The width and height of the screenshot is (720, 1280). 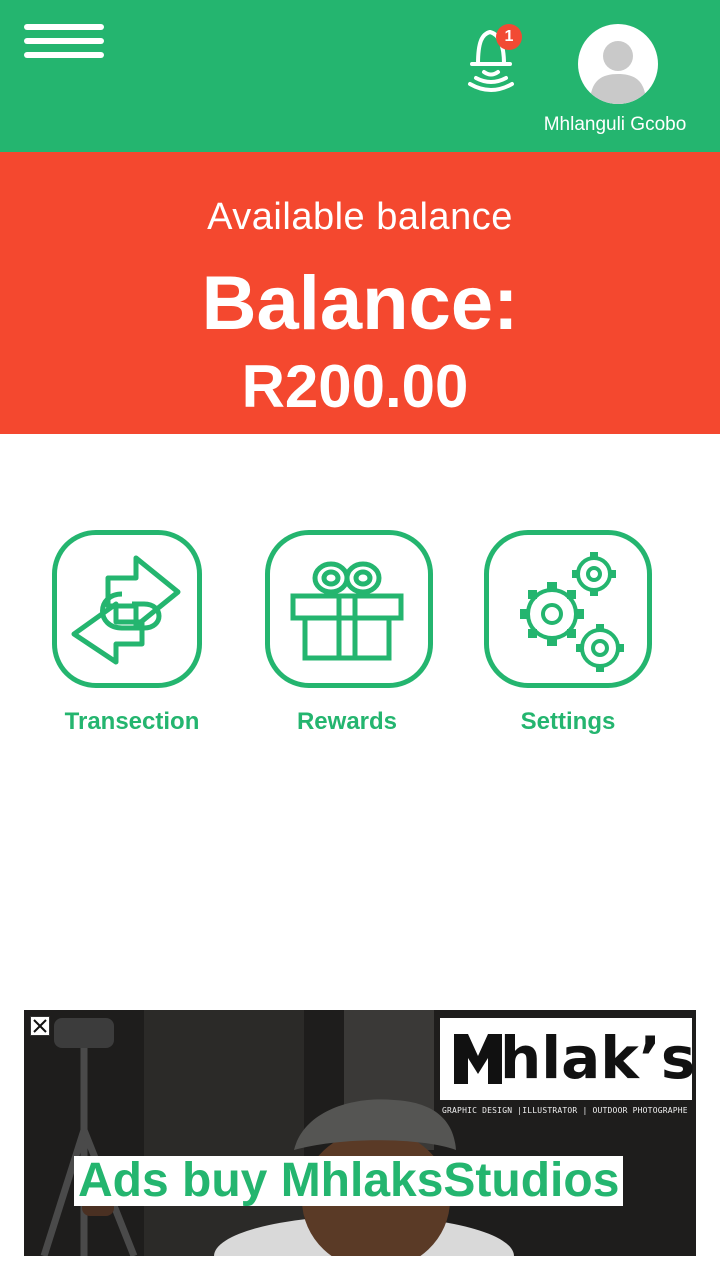 I want to click on settings-label: Settings, so click(x=568, y=721).